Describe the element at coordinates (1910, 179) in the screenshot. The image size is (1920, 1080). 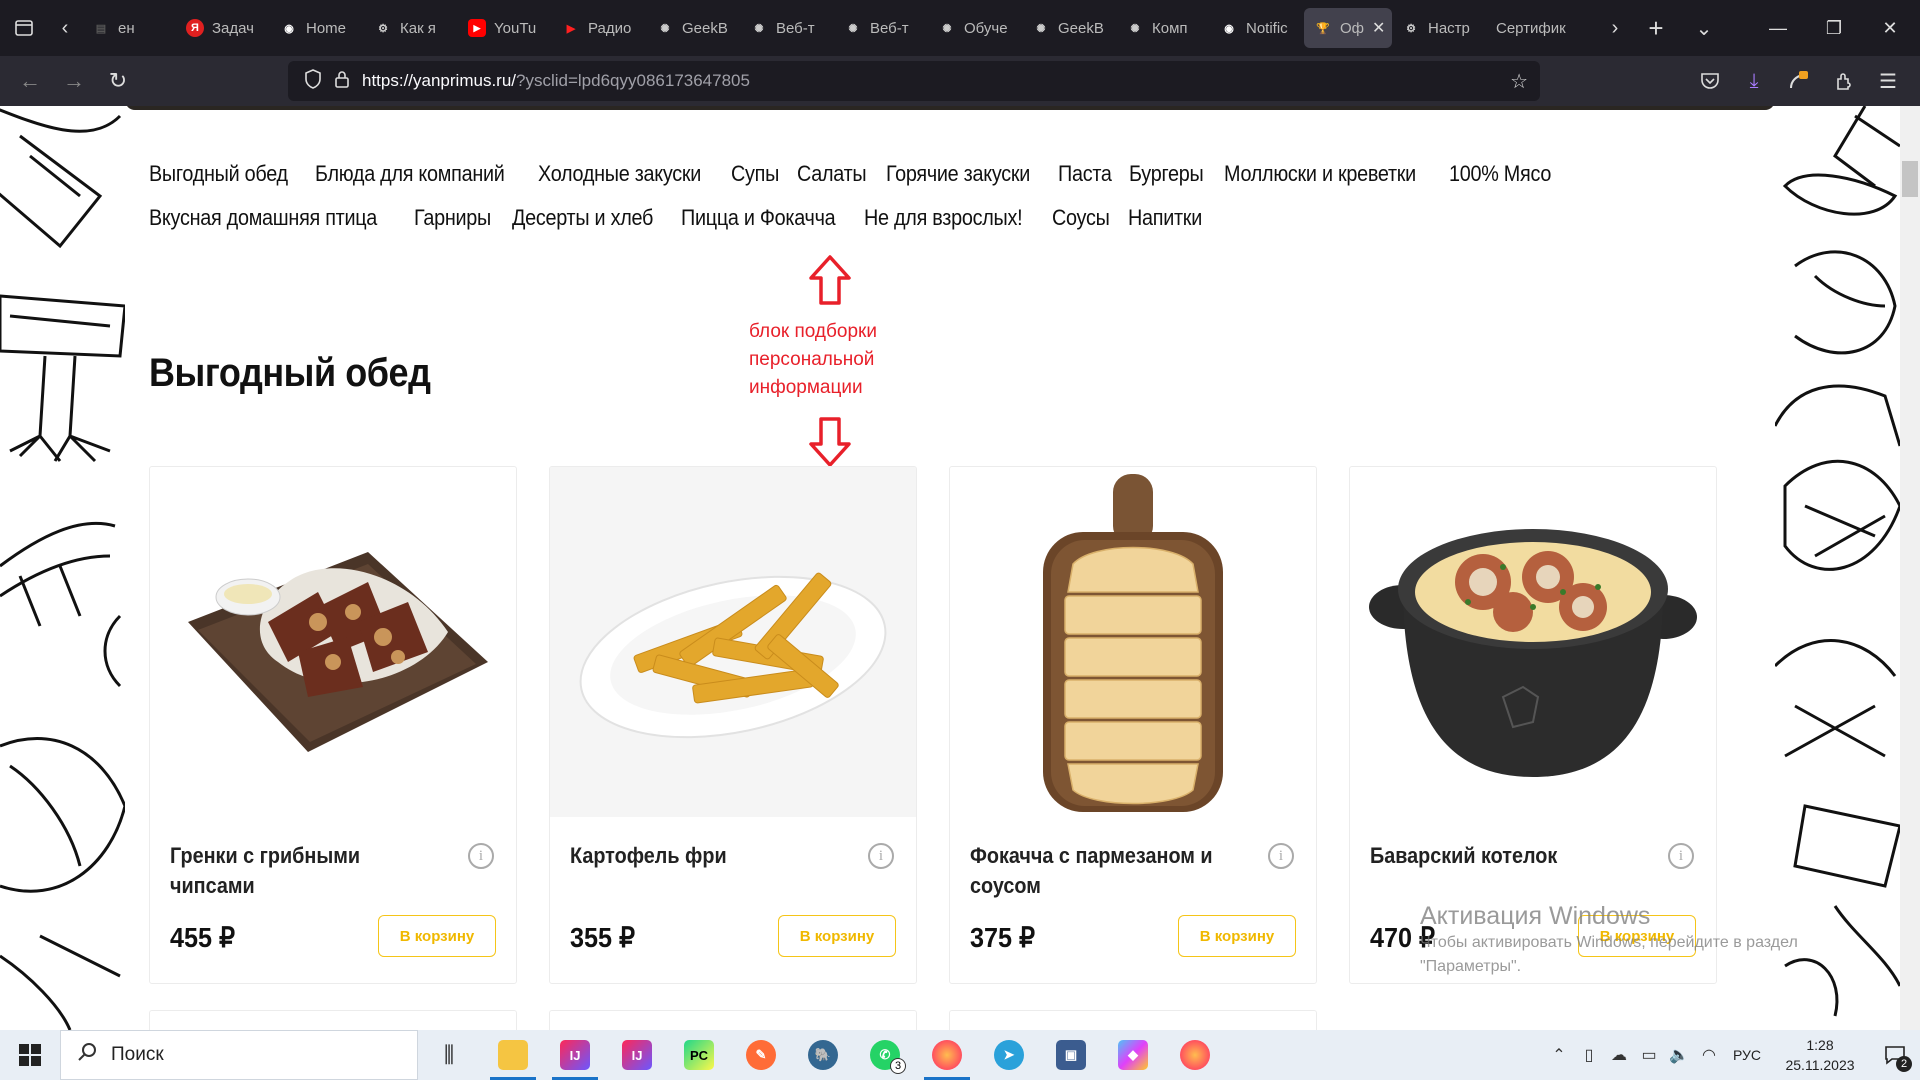
I see `scrollbar-thumb` at that location.